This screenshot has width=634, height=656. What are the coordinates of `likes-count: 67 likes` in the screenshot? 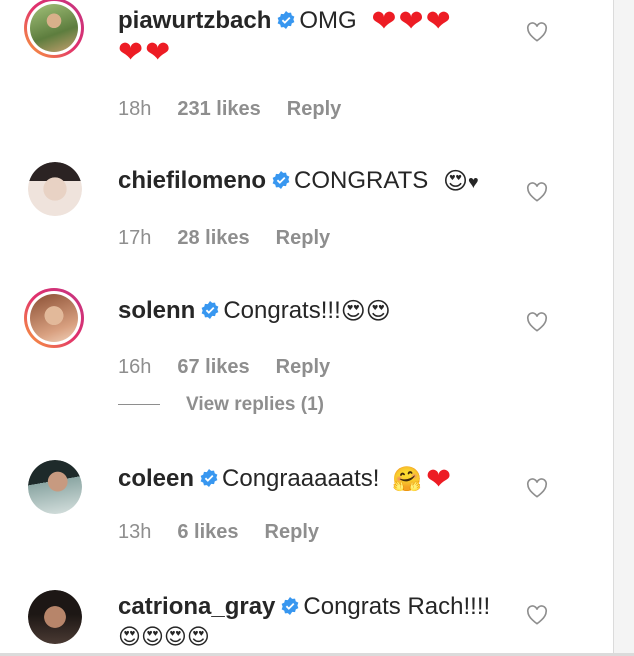 It's located at (213, 367).